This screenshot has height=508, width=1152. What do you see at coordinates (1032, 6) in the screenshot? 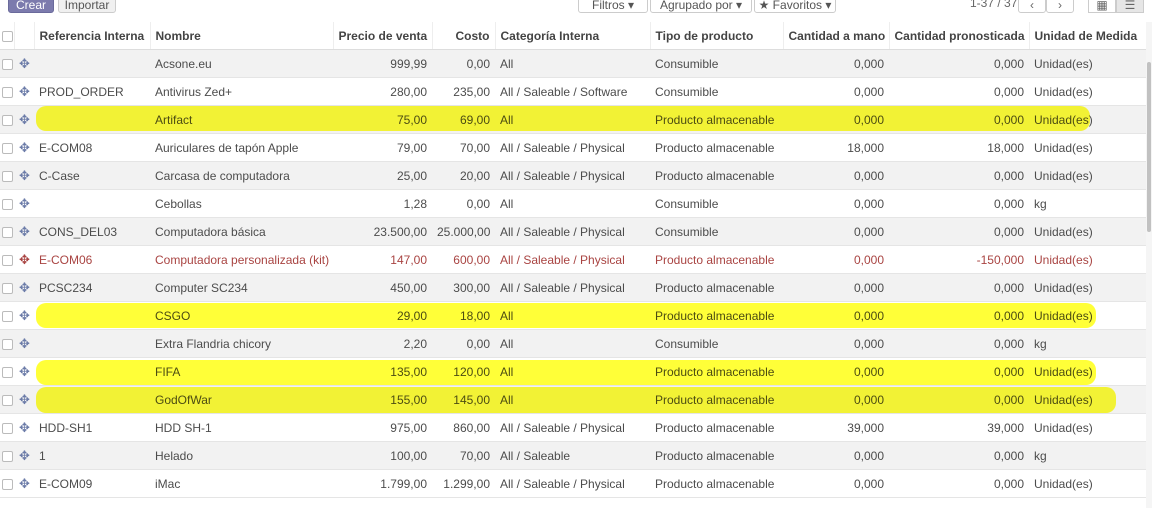
I see `previous-page-button: ‹` at bounding box center [1032, 6].